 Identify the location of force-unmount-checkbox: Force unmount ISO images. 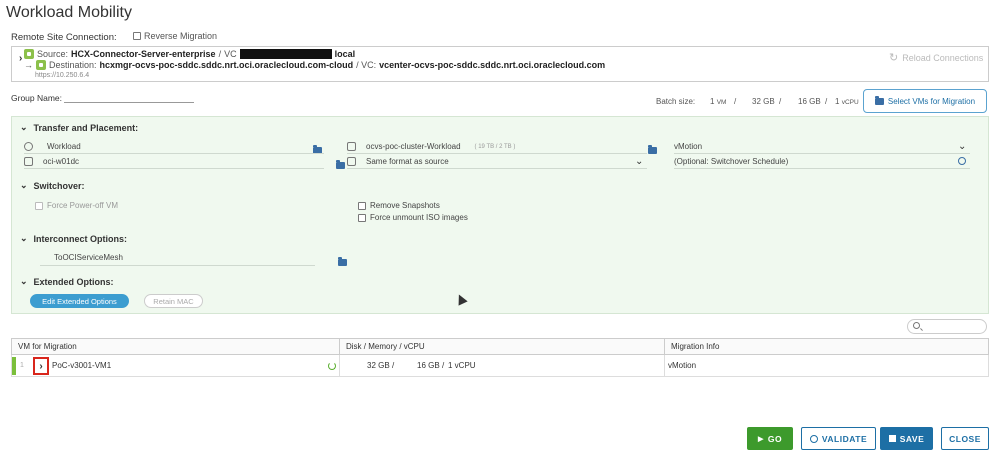
(413, 217).